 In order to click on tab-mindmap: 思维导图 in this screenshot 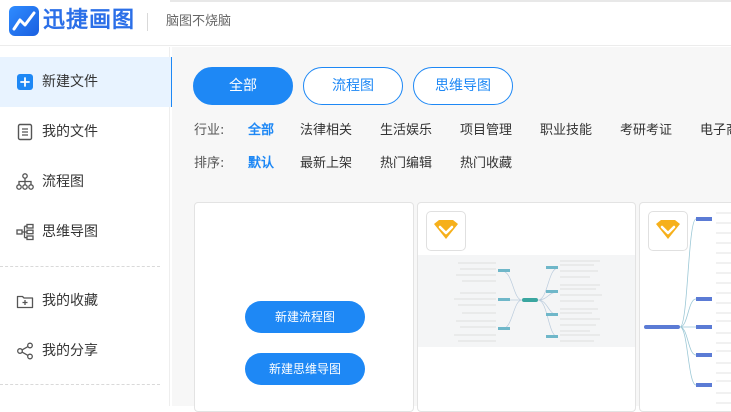, I will do `click(463, 86)`.